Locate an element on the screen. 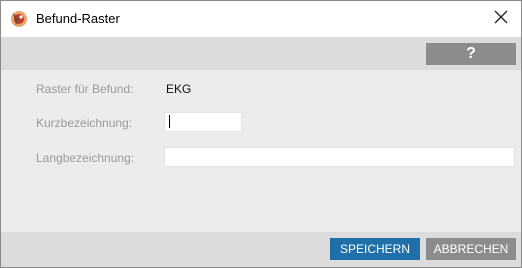  help-button: ? is located at coordinates (471, 54).